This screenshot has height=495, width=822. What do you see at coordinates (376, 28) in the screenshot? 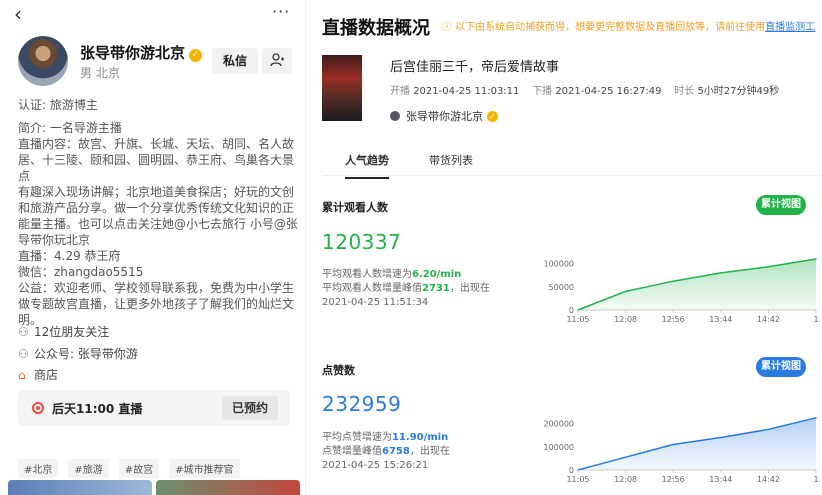
I see `page-title: 直播数据概况` at bounding box center [376, 28].